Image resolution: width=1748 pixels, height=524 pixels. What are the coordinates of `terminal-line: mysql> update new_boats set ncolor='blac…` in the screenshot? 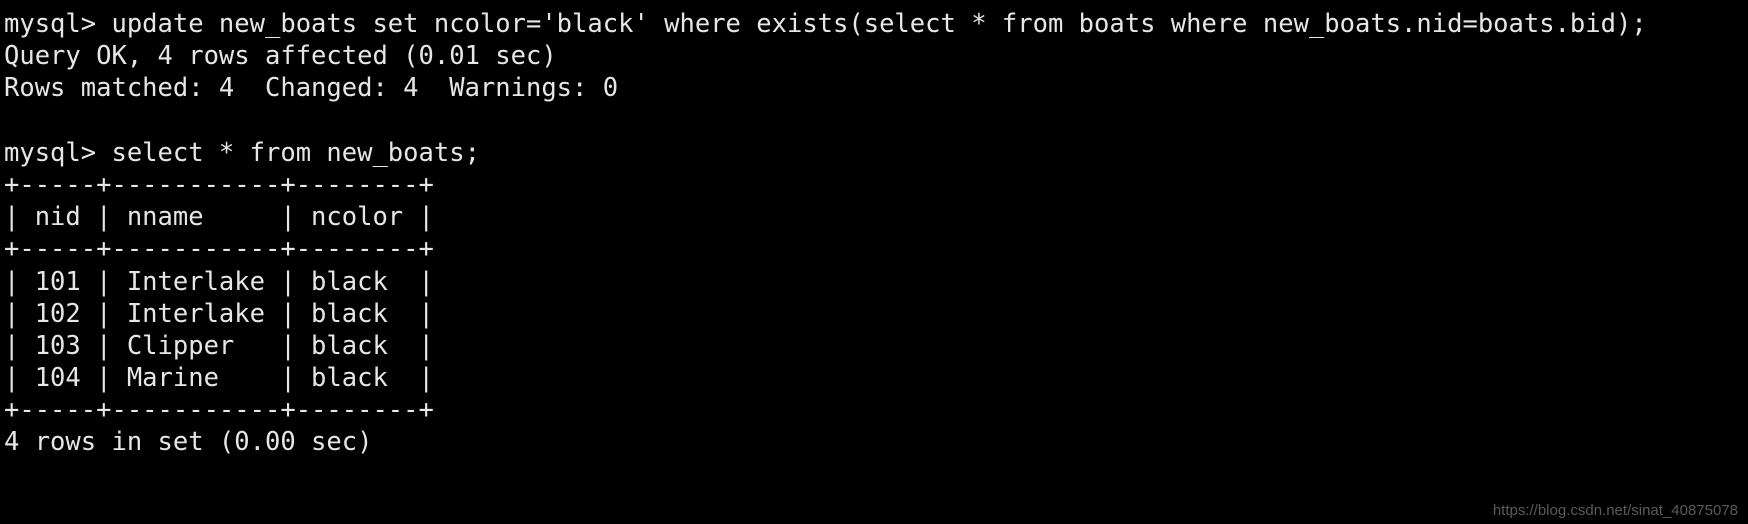 It's located at (825, 24).